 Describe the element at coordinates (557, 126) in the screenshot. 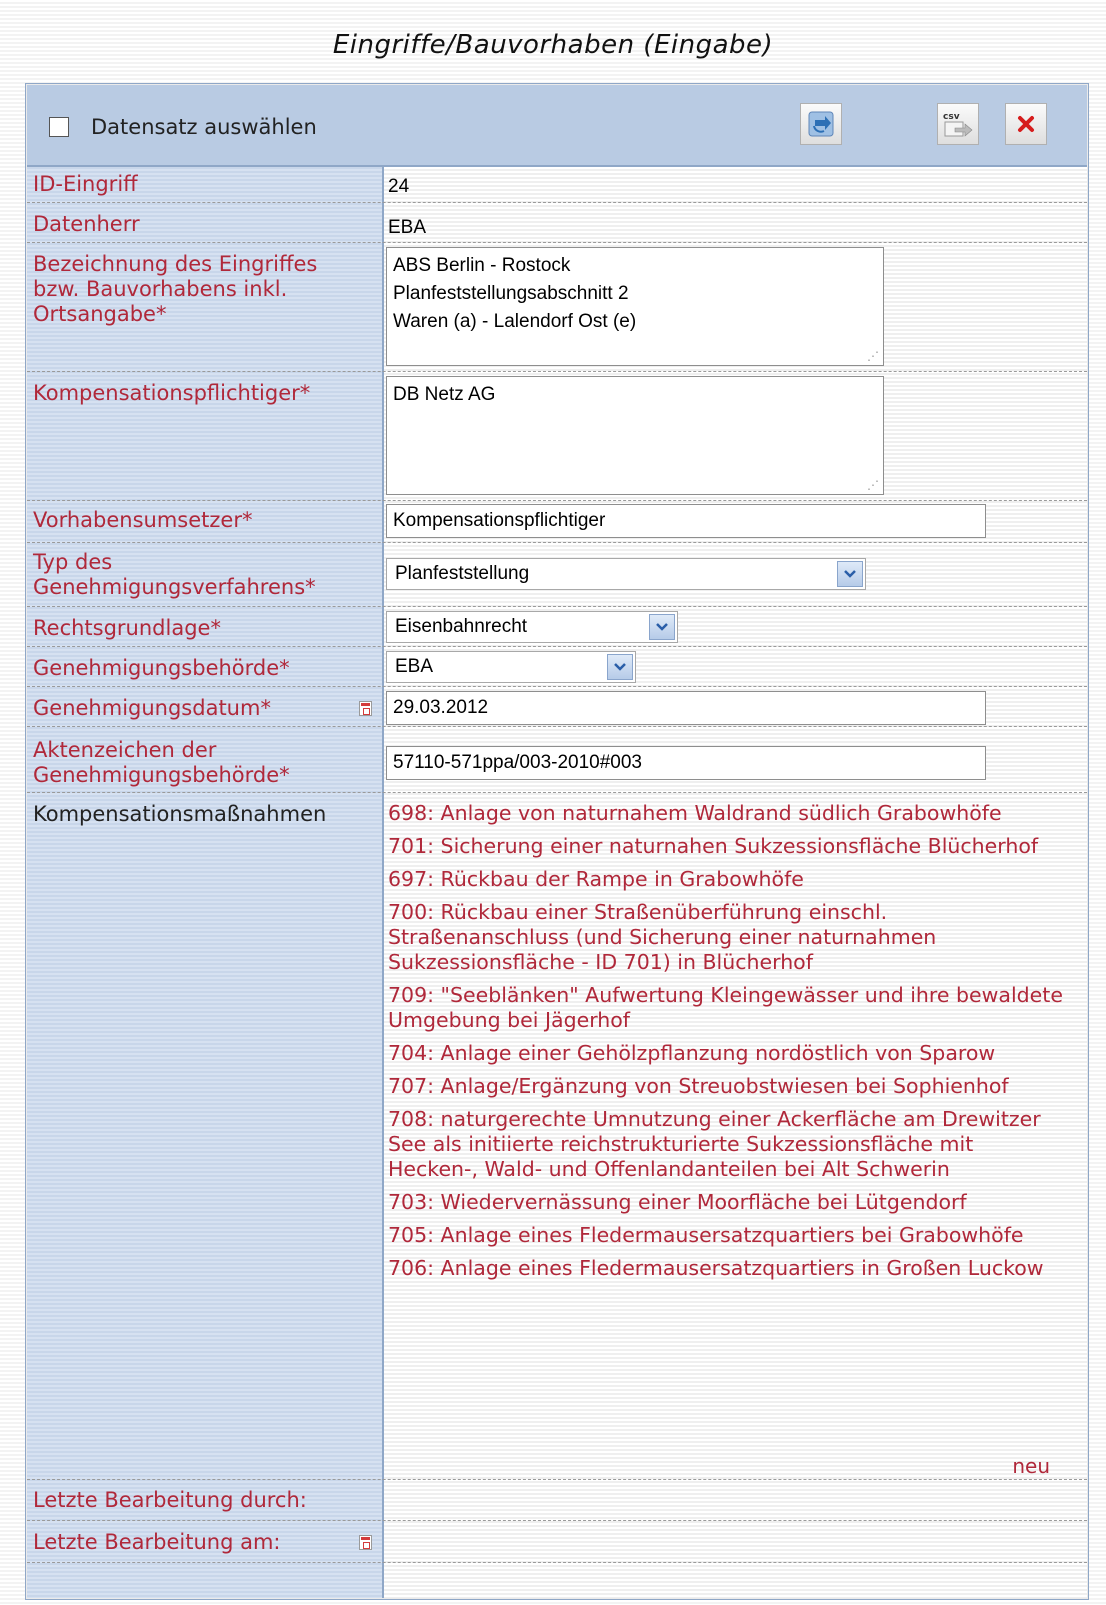

I see `header-bar: Datensatz auswählen csv` at that location.